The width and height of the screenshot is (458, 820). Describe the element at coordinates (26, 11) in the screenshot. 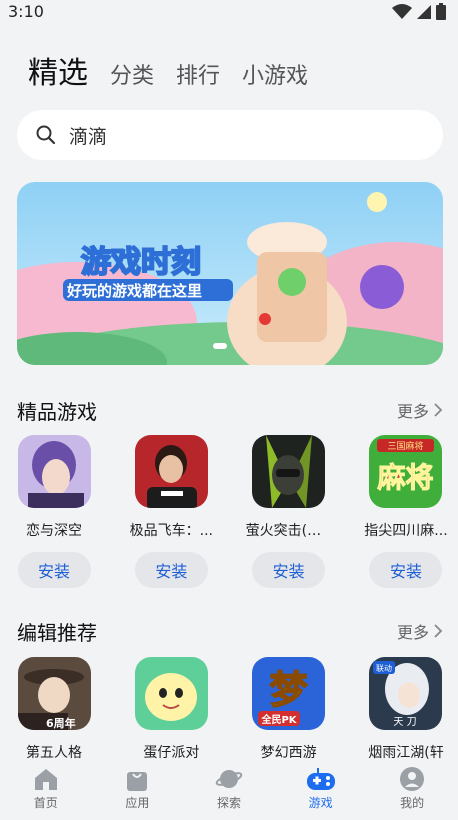

I see `status-time: 3:10` at that location.